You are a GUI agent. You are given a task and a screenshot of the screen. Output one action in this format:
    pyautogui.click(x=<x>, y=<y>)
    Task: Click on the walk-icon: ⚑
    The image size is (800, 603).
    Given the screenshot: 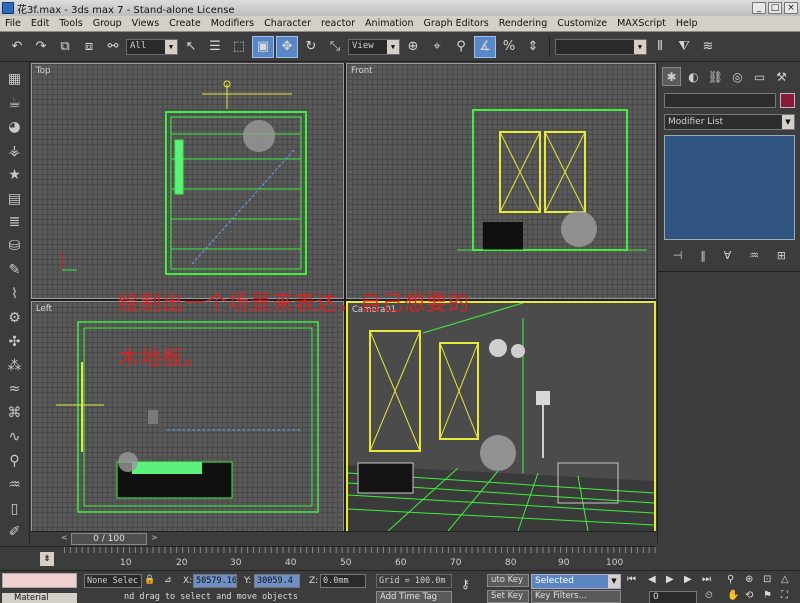 What is the action you would take?
    pyautogui.click(x=767, y=595)
    